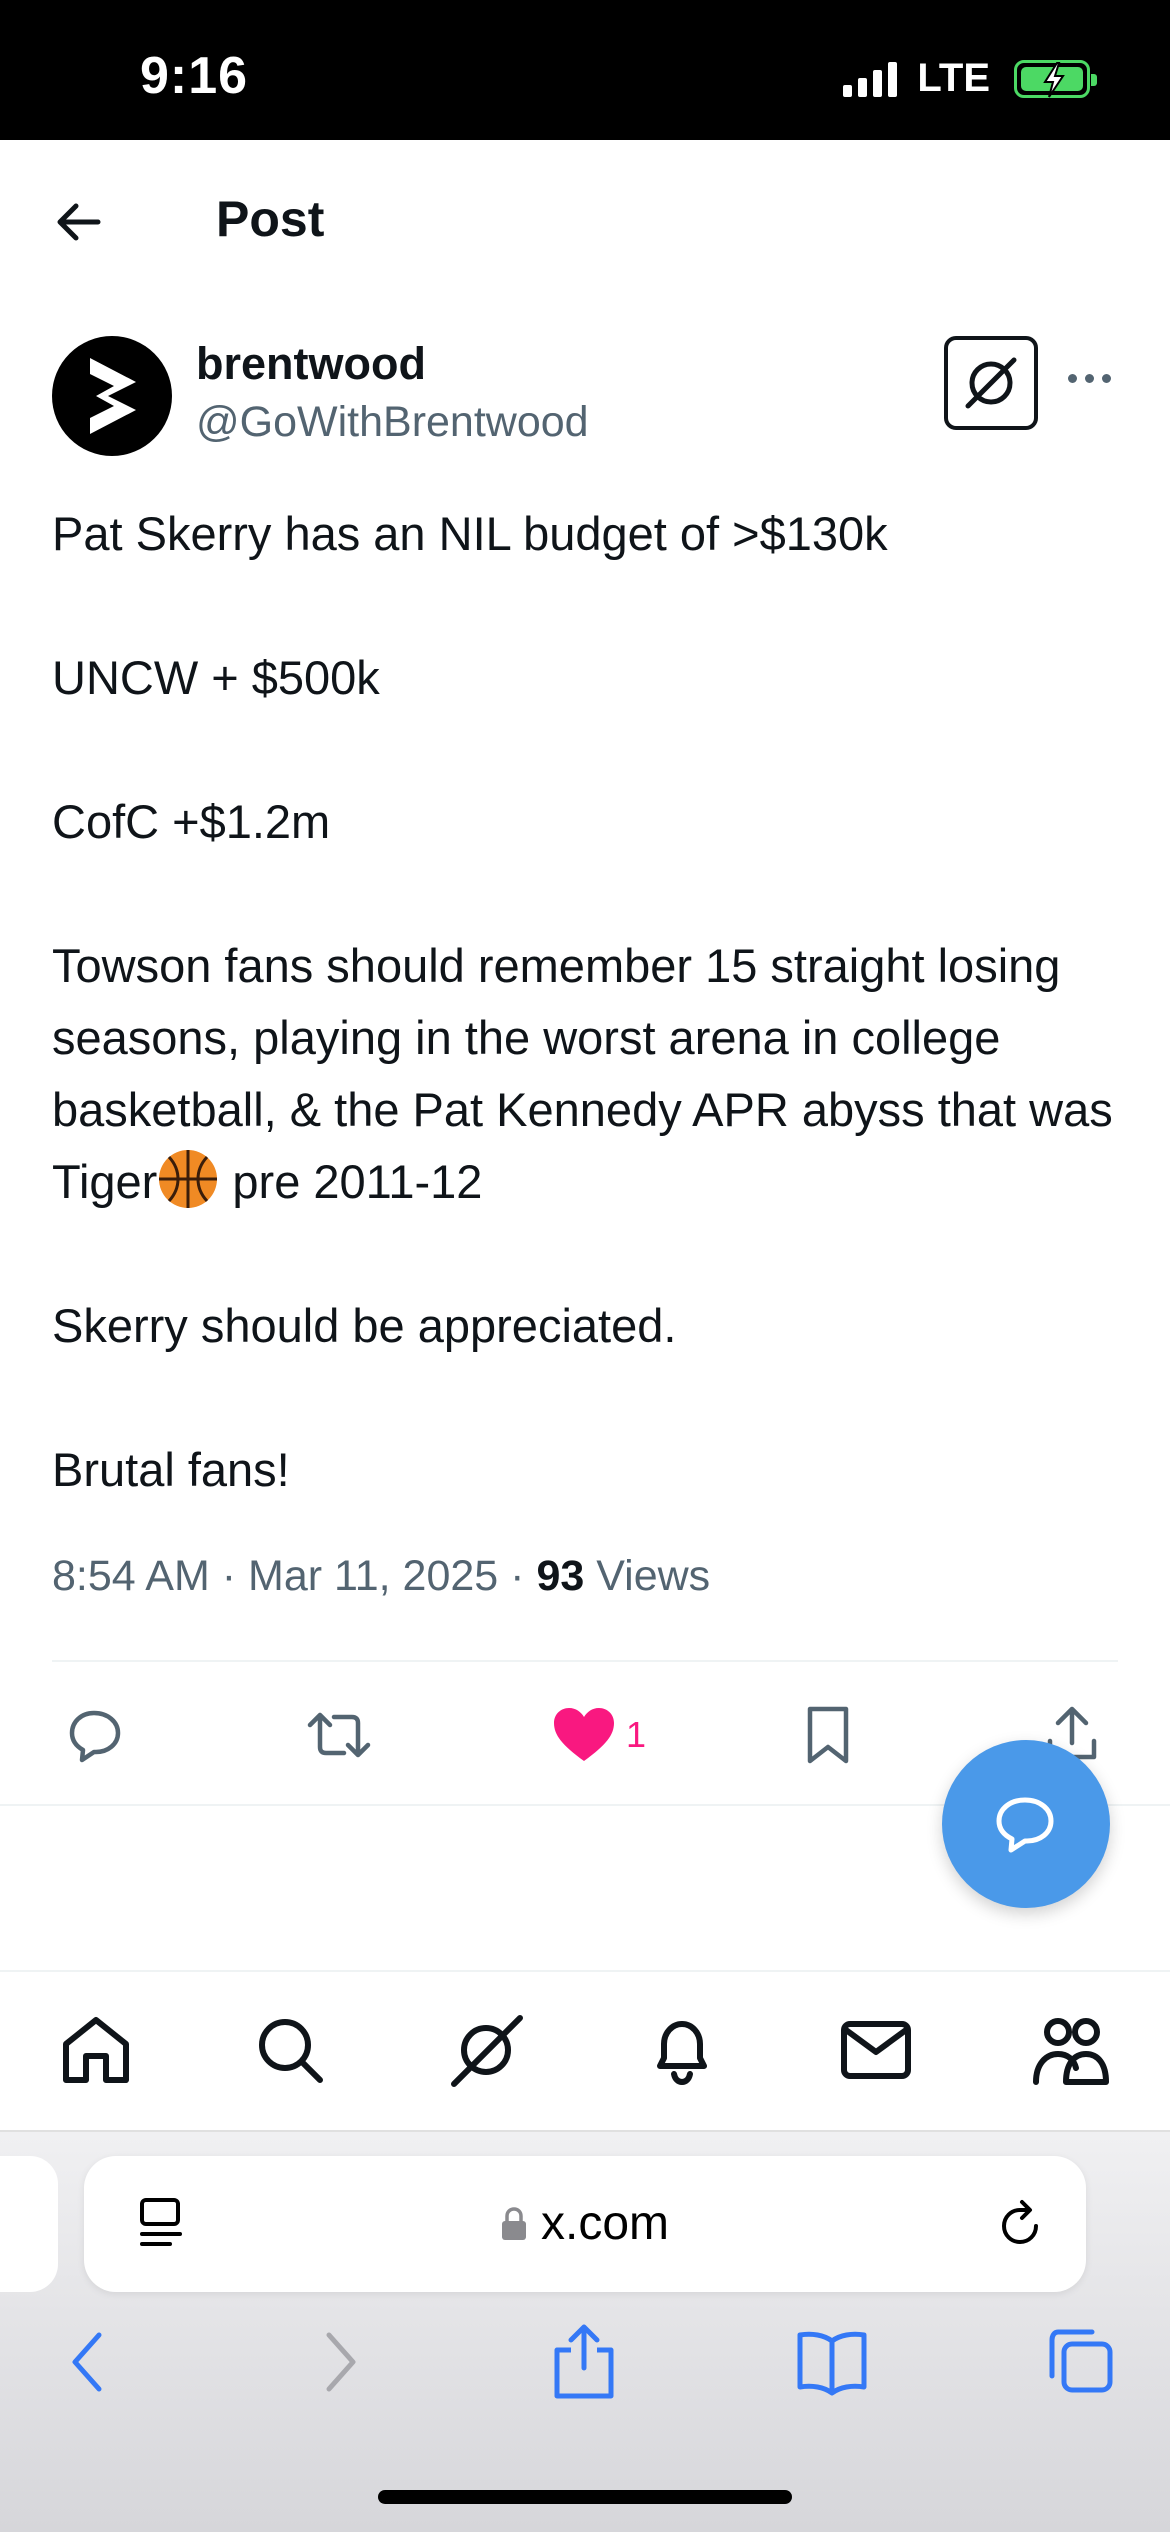 The width and height of the screenshot is (1170, 2532). Describe the element at coordinates (953, 78) in the screenshot. I see `network-label: LTE` at that location.